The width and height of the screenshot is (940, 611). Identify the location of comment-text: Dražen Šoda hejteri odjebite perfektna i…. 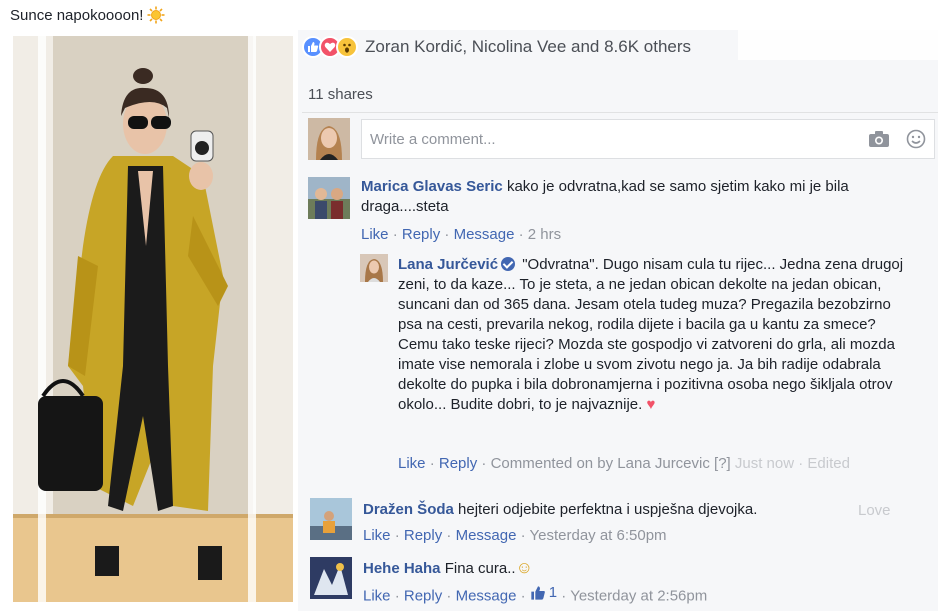
(633, 510).